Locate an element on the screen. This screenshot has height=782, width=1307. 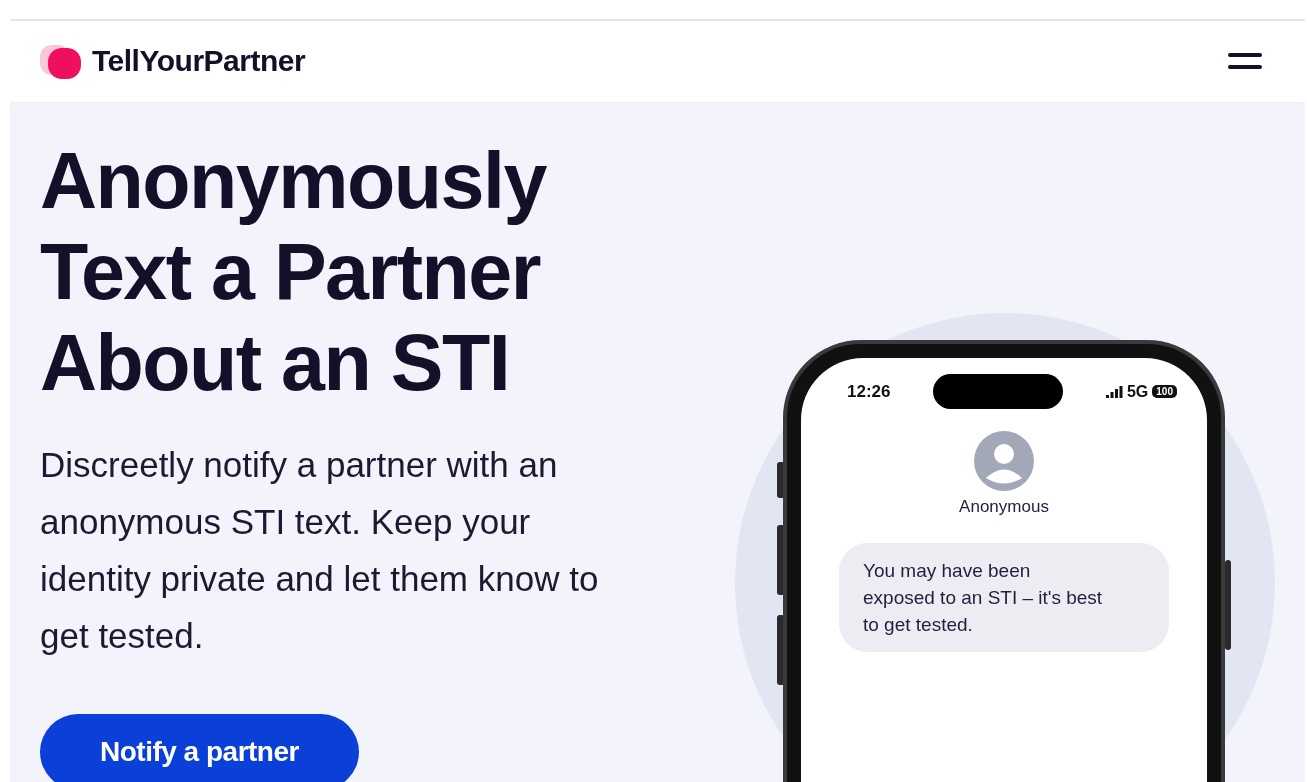
message-text: You may have been exposed to an STI – it's best to get tested. is located at coordinates (983, 597).